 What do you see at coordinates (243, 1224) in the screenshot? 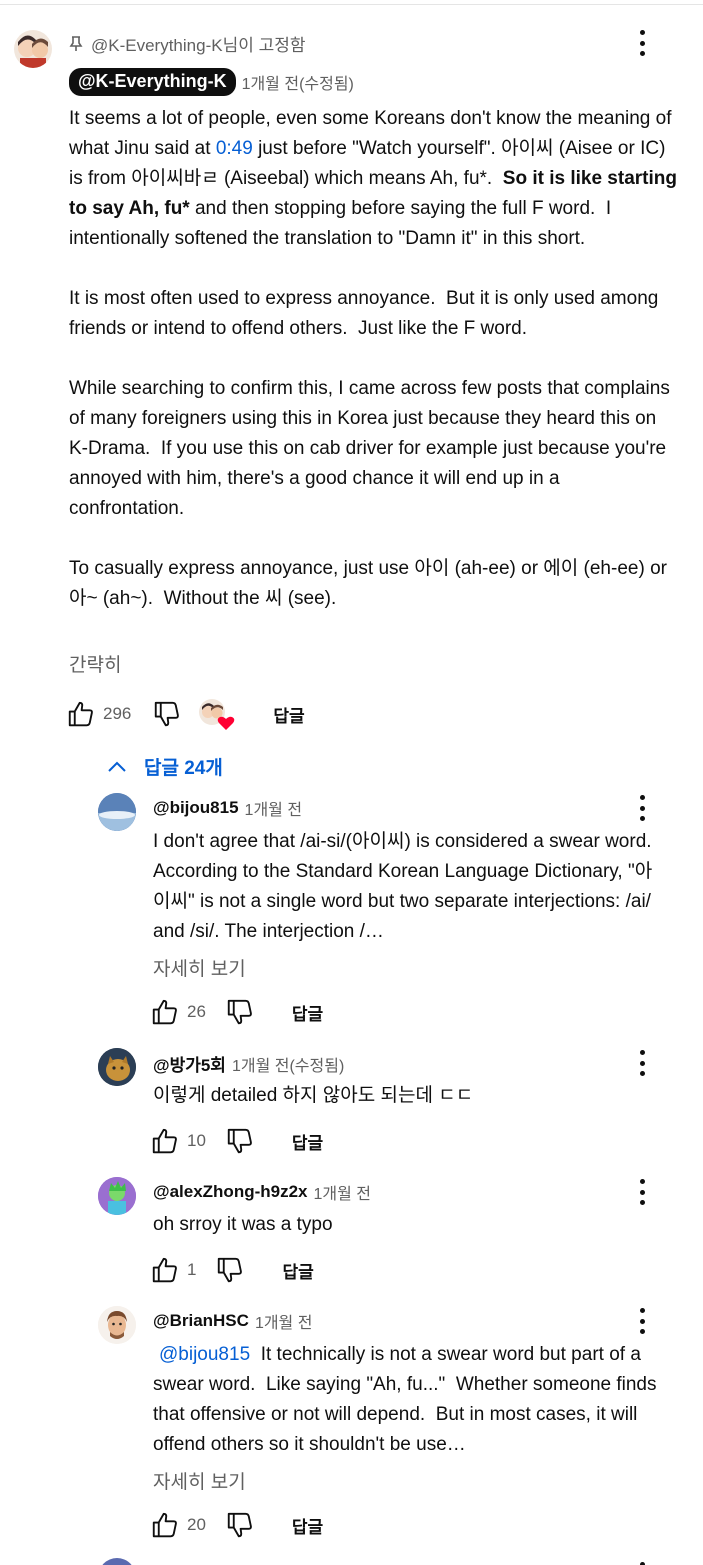
I see `comment-text: oh srroy it was a typo` at bounding box center [243, 1224].